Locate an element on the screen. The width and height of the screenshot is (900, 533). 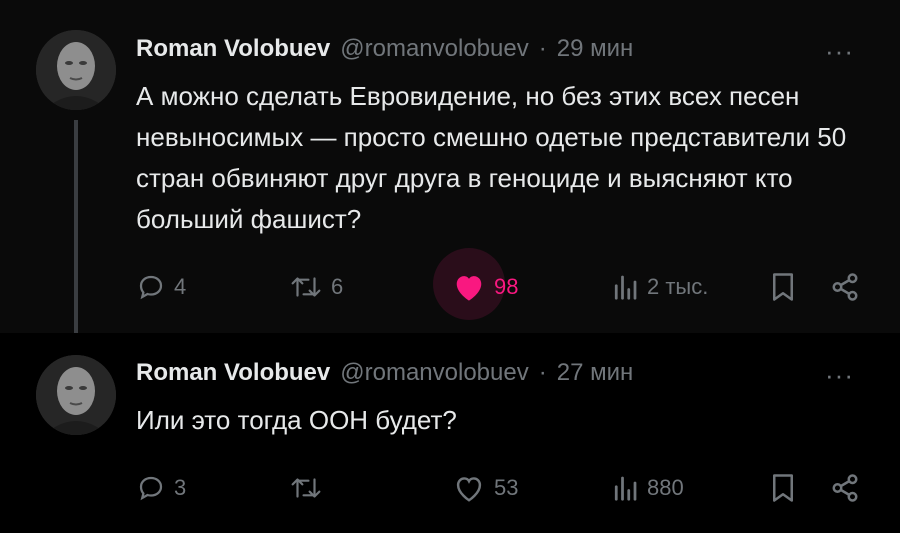
reply-button: 3 is located at coordinates (161, 488).